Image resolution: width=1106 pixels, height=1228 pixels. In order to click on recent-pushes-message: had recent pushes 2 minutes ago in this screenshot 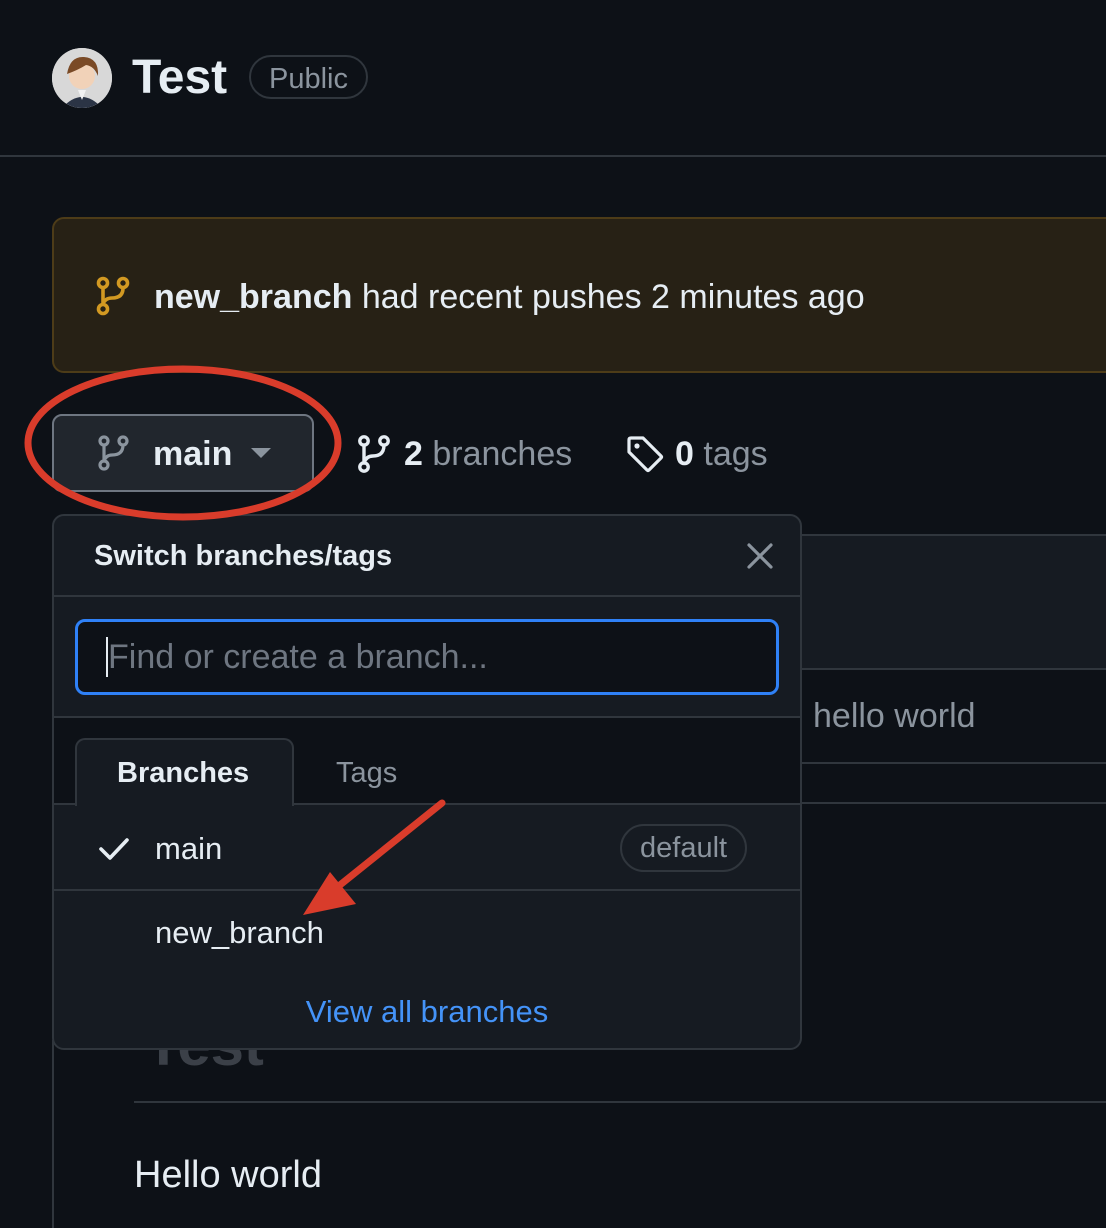, I will do `click(608, 297)`.